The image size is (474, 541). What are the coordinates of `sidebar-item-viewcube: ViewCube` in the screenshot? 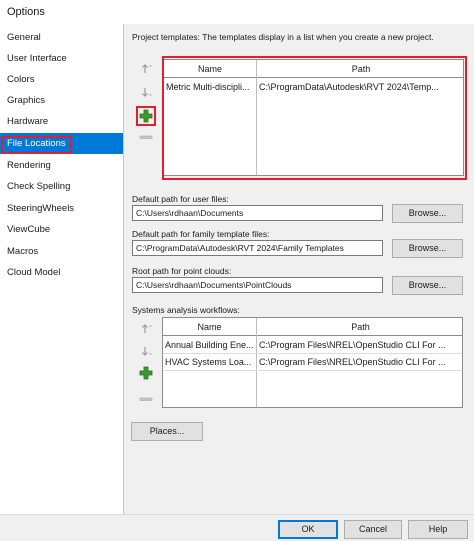 It's located at (61, 229).